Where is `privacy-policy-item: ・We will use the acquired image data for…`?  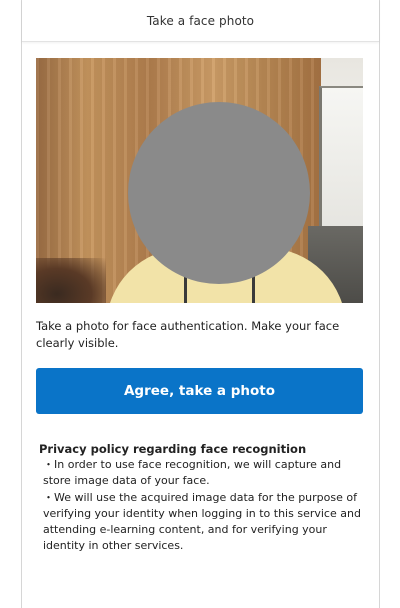 privacy-policy-item: ・We will use the acquired image data for… is located at coordinates (202, 521).